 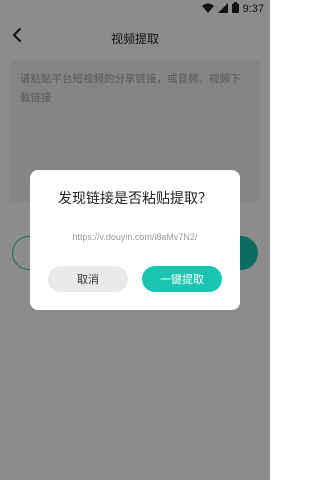 I want to click on extract-button-label: 一键提取, so click(x=182, y=279).